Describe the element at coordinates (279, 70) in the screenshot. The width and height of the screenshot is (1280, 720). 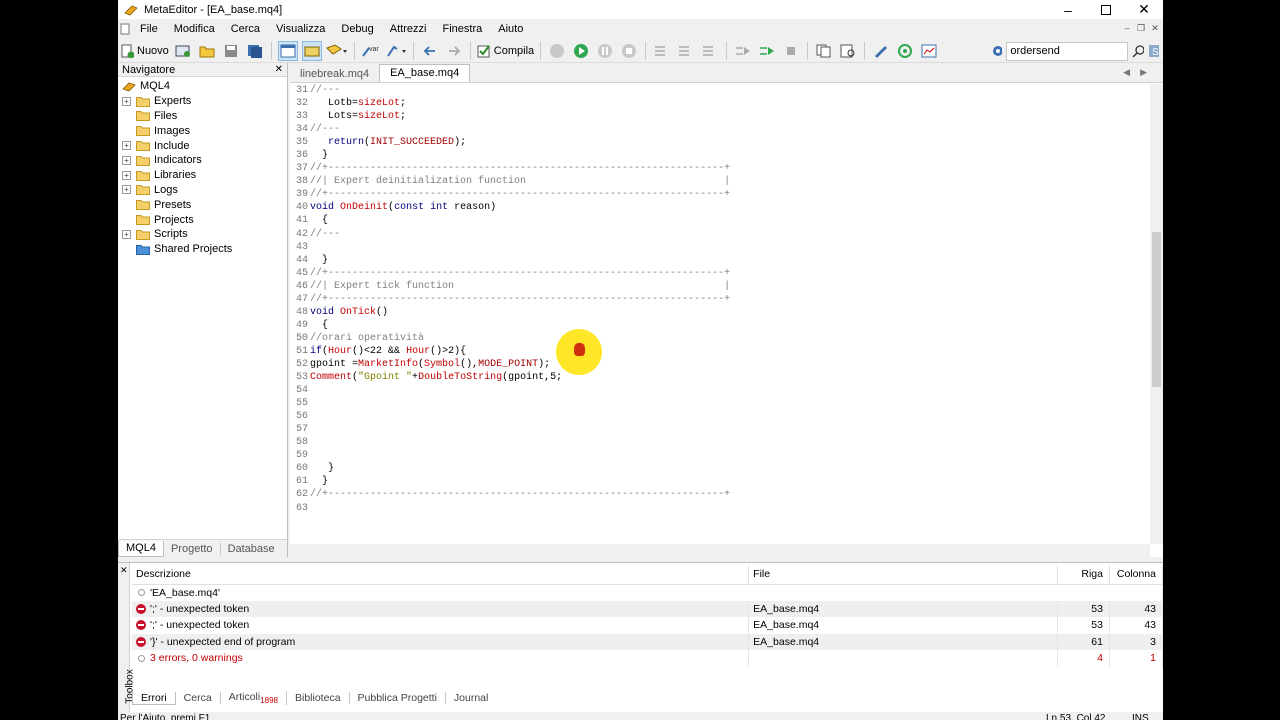
I see `navigator-close-icon: ✕` at that location.